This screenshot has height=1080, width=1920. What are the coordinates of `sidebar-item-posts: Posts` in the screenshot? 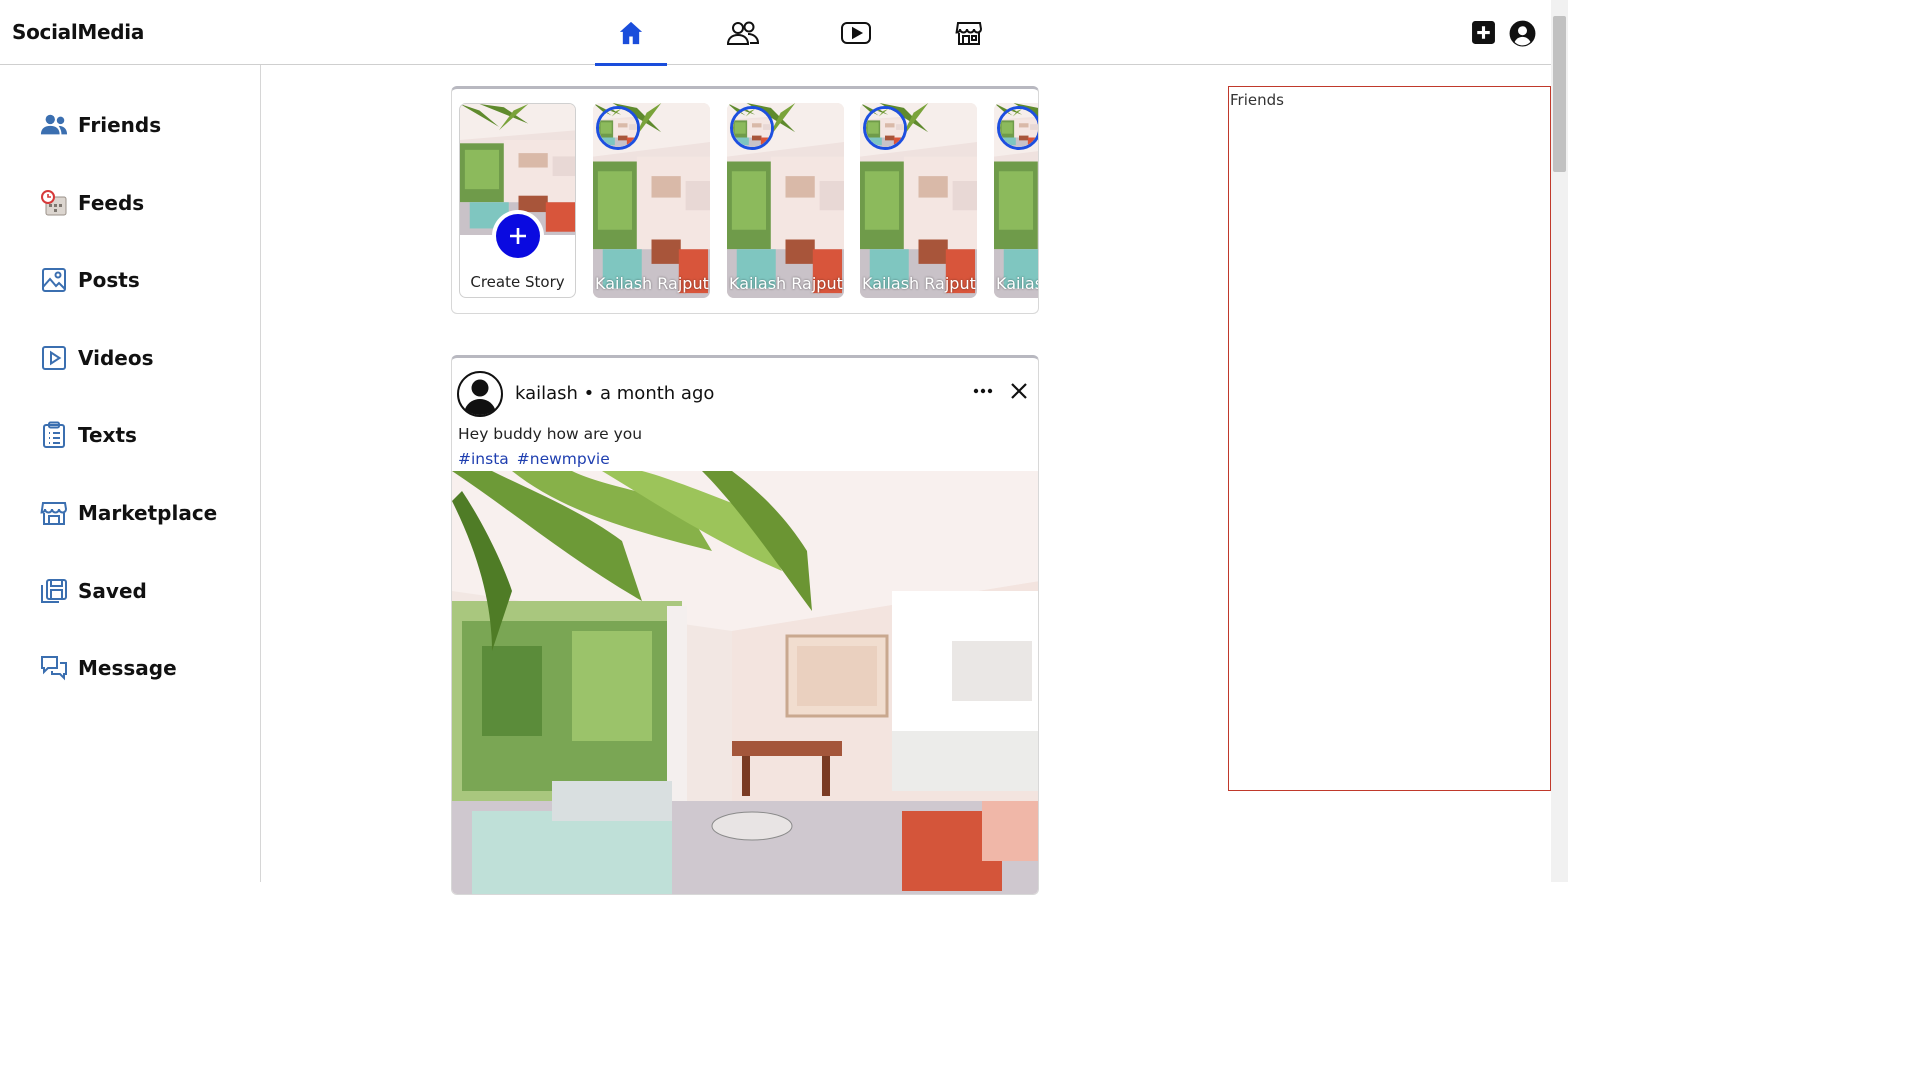 It's located at (90, 280).